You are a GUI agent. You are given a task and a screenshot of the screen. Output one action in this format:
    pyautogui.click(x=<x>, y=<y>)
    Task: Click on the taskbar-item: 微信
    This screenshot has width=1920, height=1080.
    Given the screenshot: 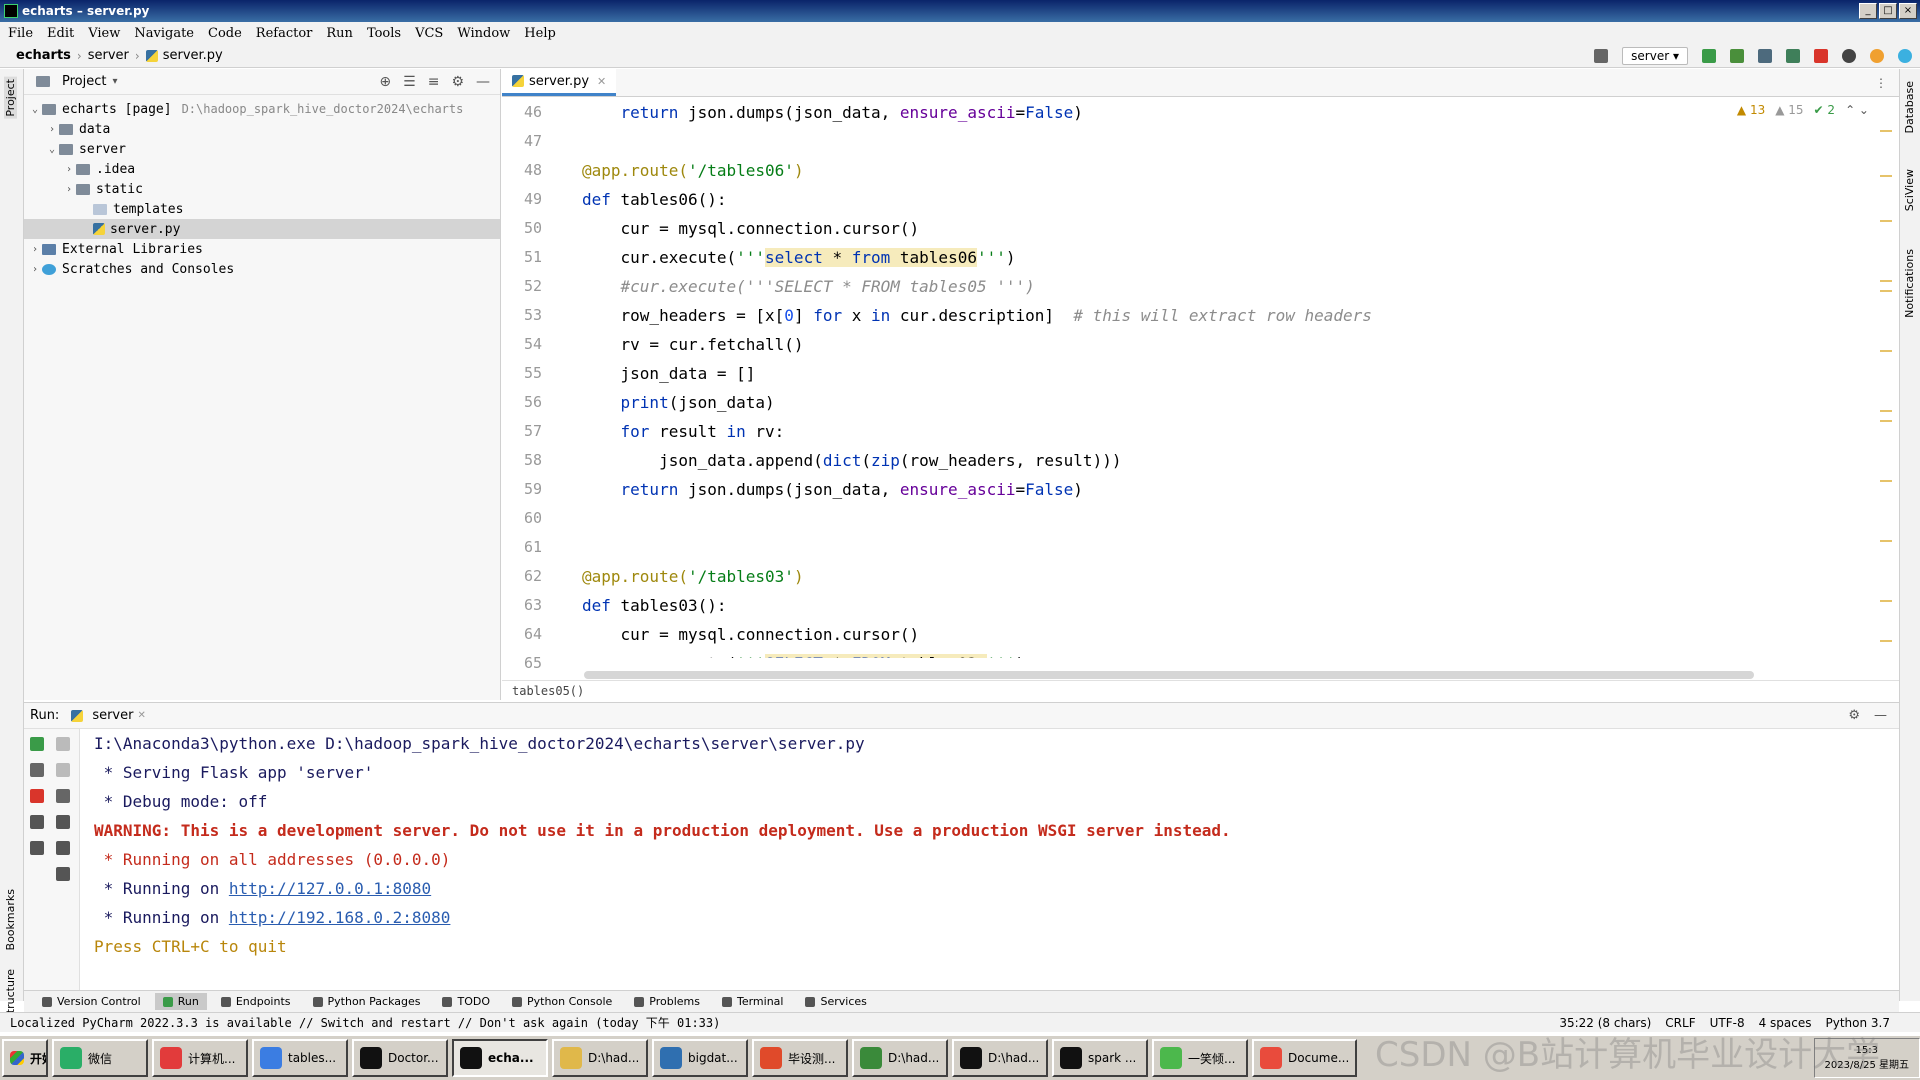 What is the action you would take?
    pyautogui.click(x=100, y=1058)
    